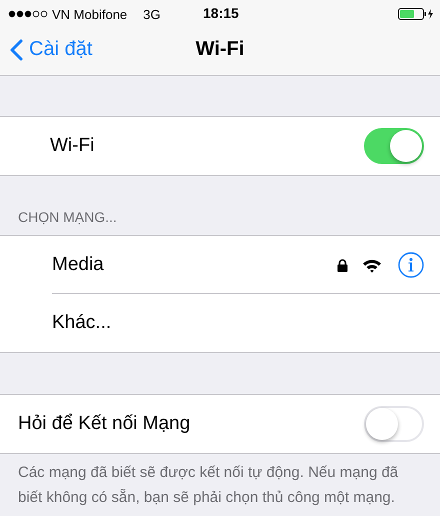  What do you see at coordinates (60, 49) in the screenshot?
I see `back-label: Cài đặt` at bounding box center [60, 49].